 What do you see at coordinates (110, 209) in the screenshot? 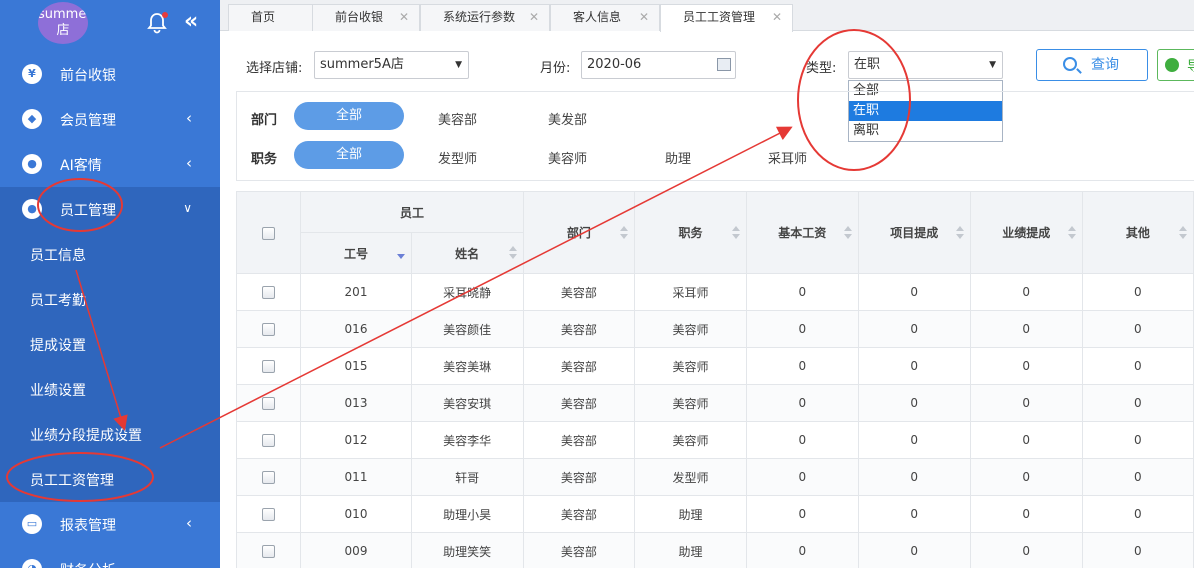
I see `menu-item-staff: ● 员工管理 ∨` at bounding box center [110, 209].